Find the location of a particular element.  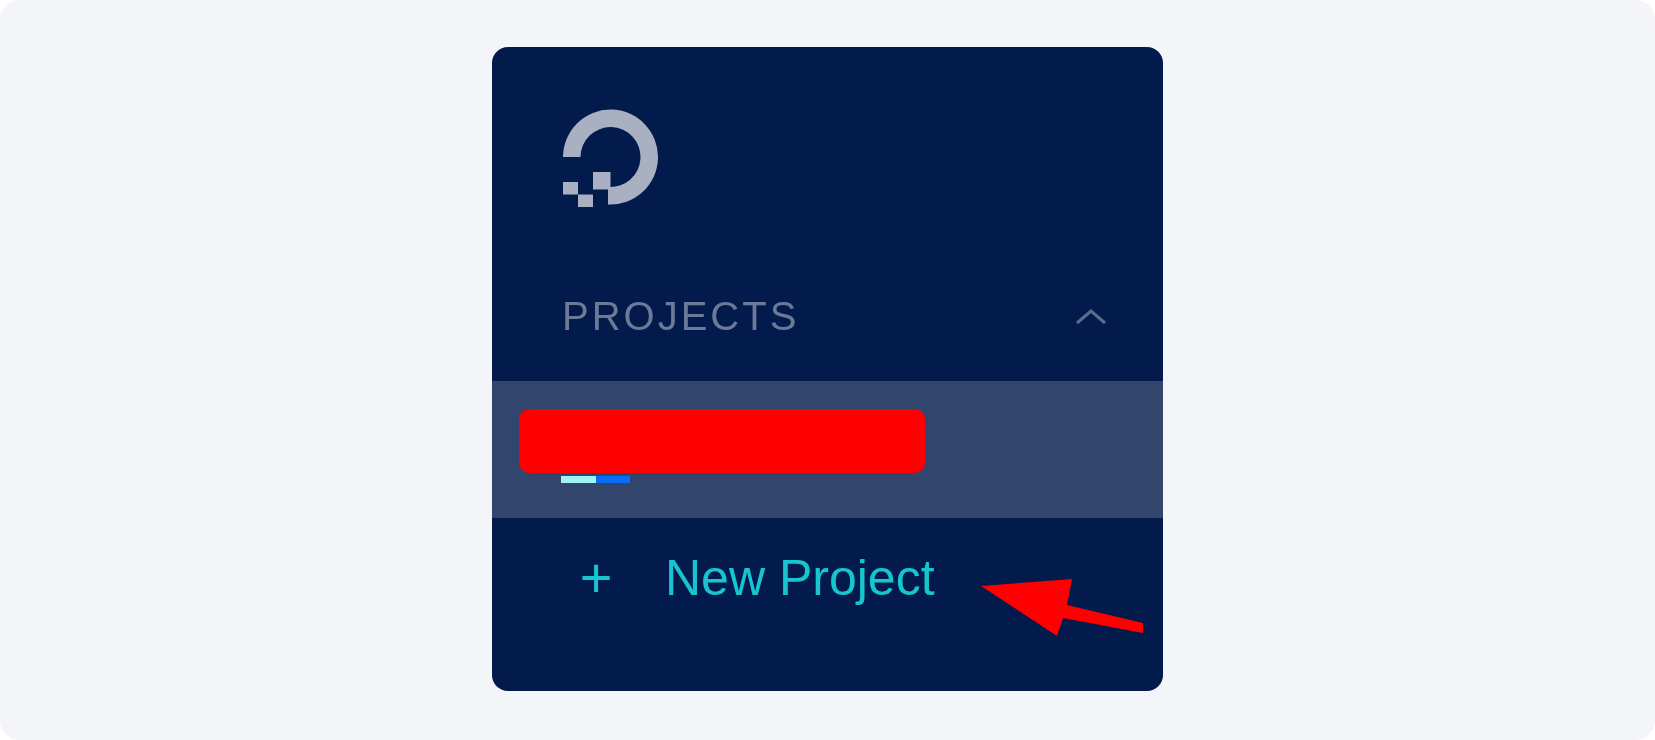

new-project-button: + New Project is located at coordinates (827, 578).